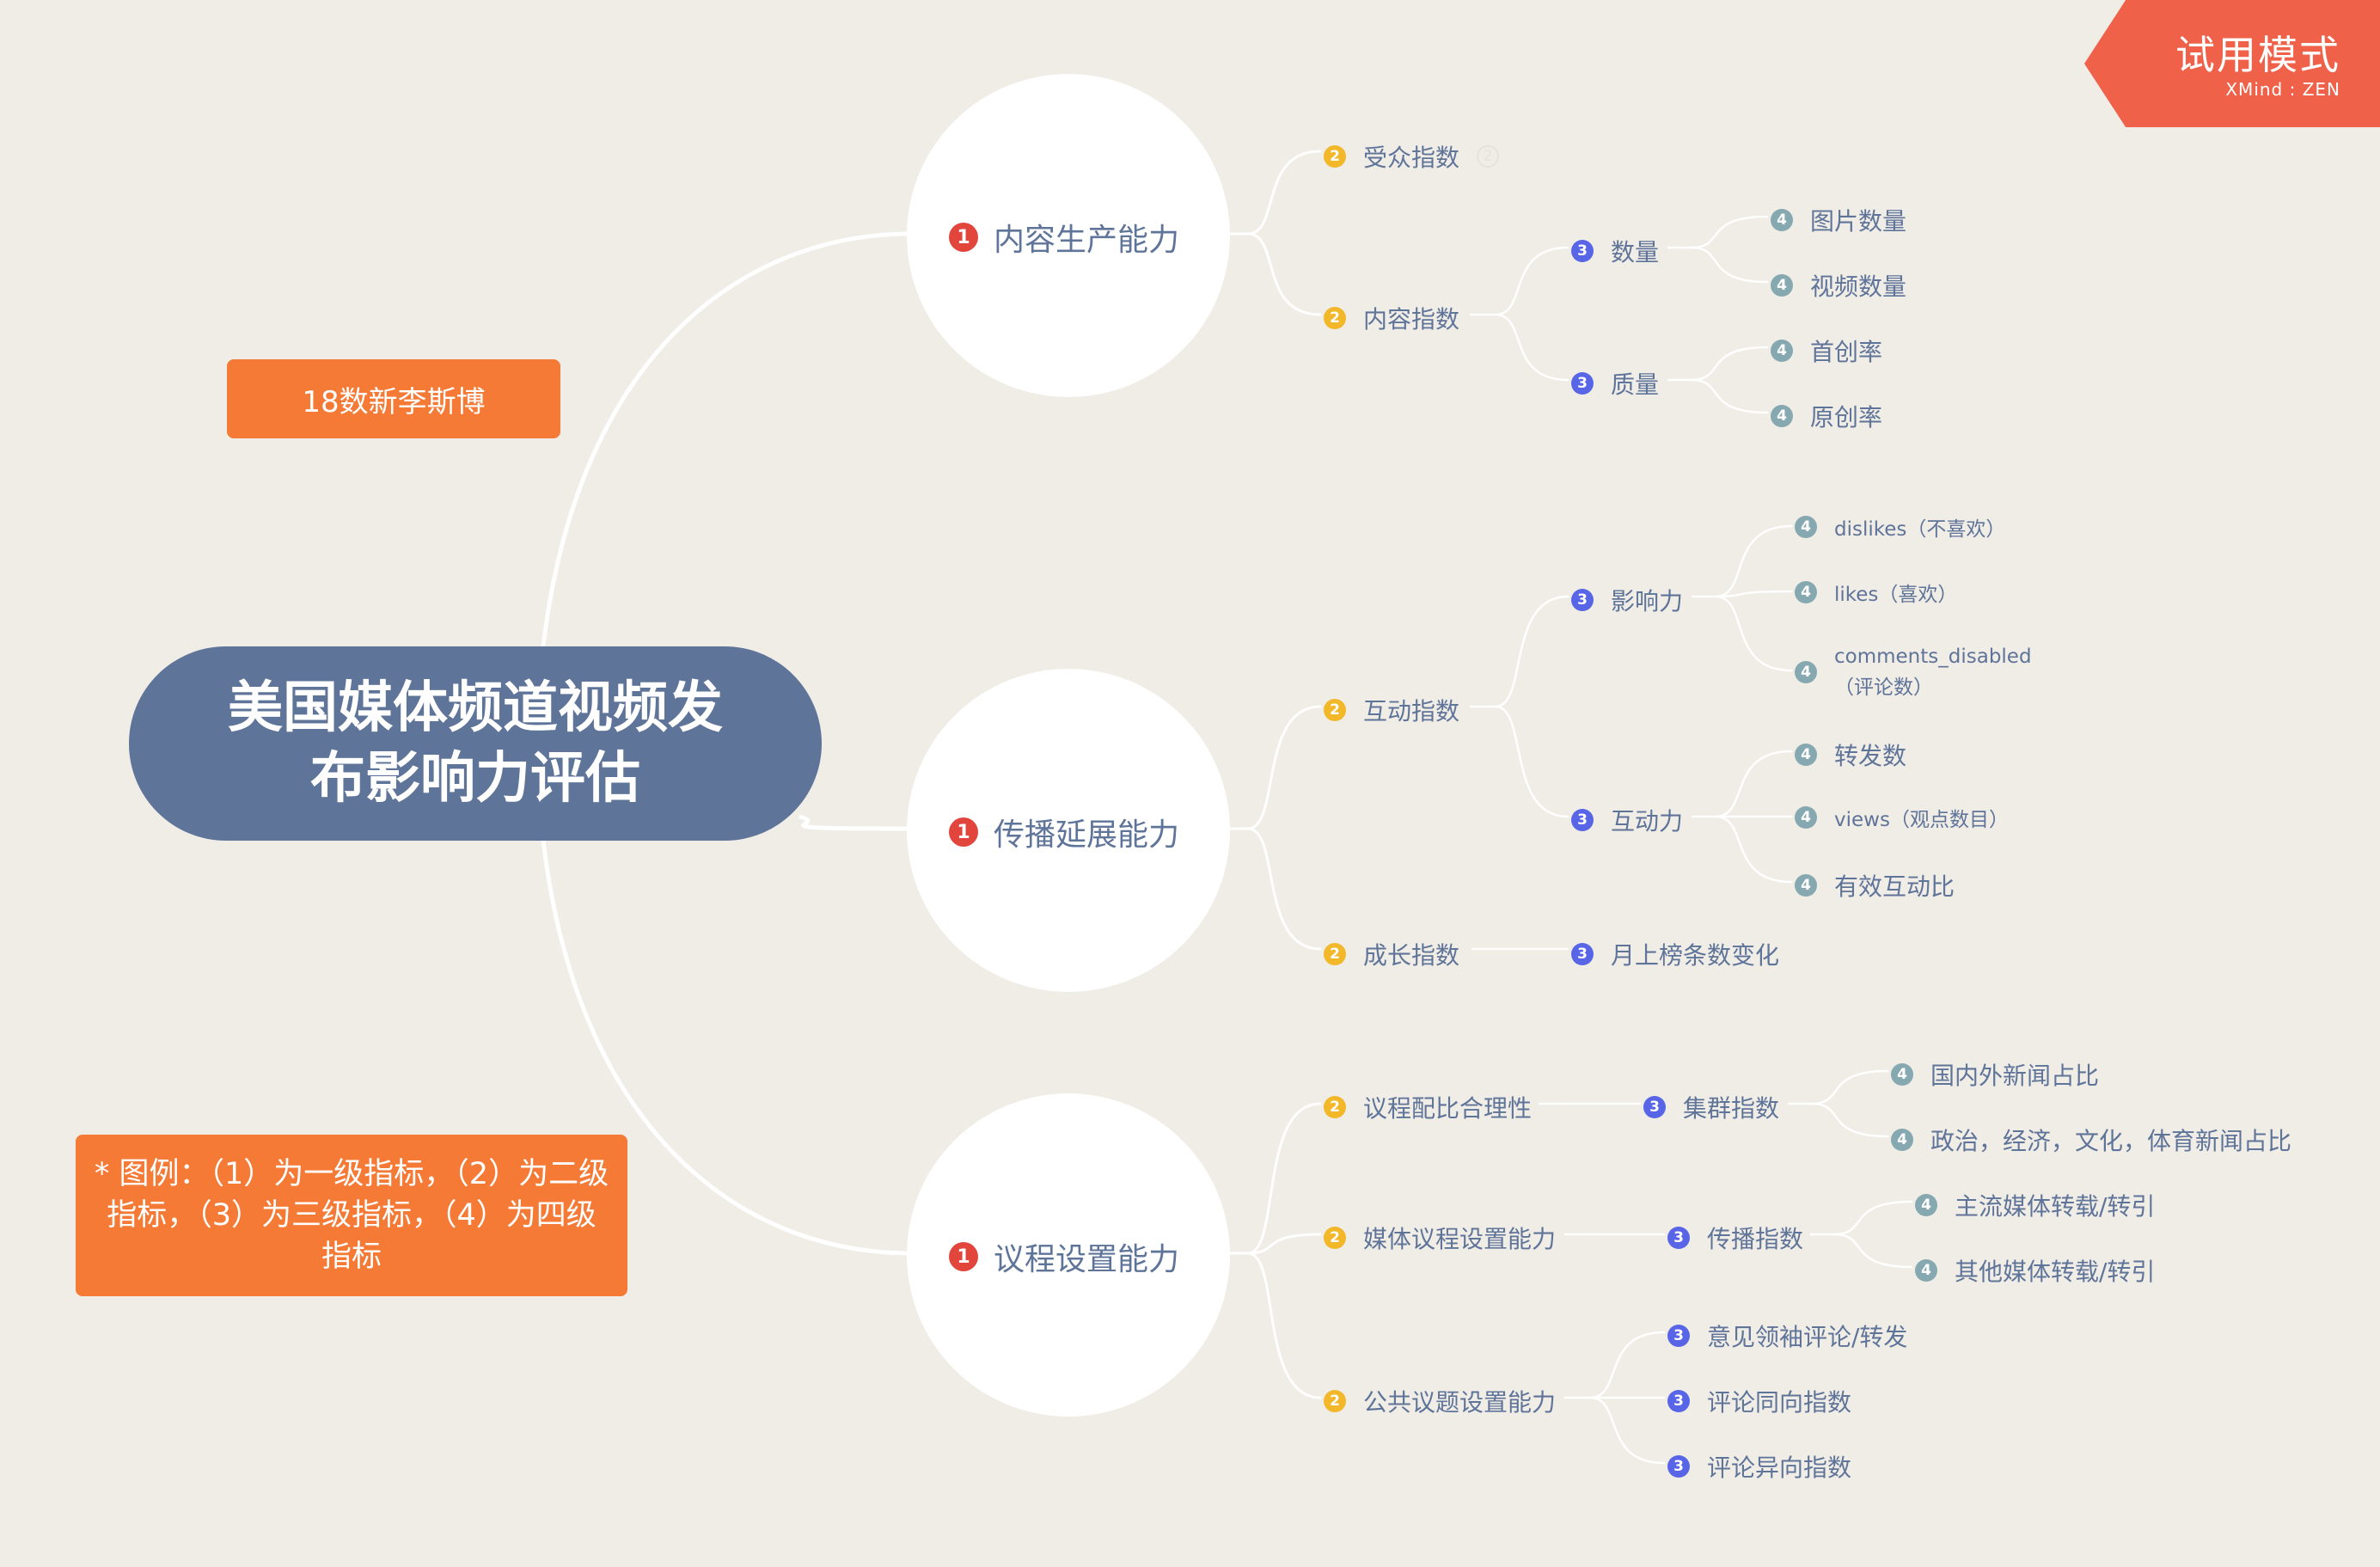 Image resolution: width=2380 pixels, height=1567 pixels. What do you see at coordinates (1779, 1403) in the screenshot?
I see `topic-label: 评论同向指数` at bounding box center [1779, 1403].